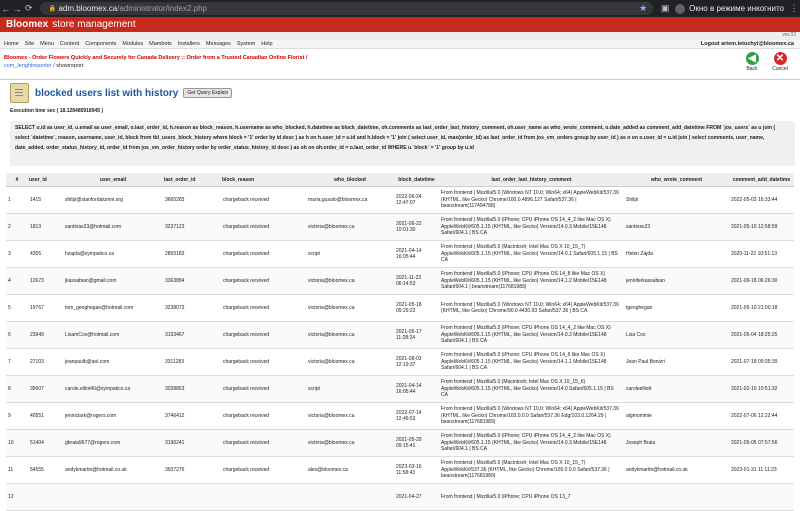 The width and height of the screenshot is (800, 511). What do you see at coordinates (350, 180) in the screenshot?
I see `col-header: who_blocked` at bounding box center [350, 180].